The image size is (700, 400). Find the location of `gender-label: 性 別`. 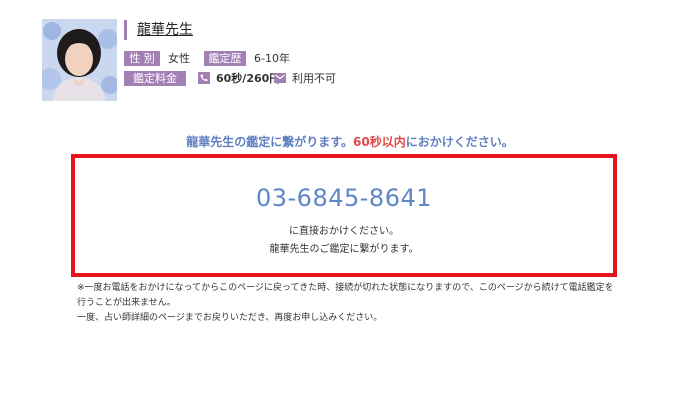

gender-label: 性 別 is located at coordinates (142, 58).